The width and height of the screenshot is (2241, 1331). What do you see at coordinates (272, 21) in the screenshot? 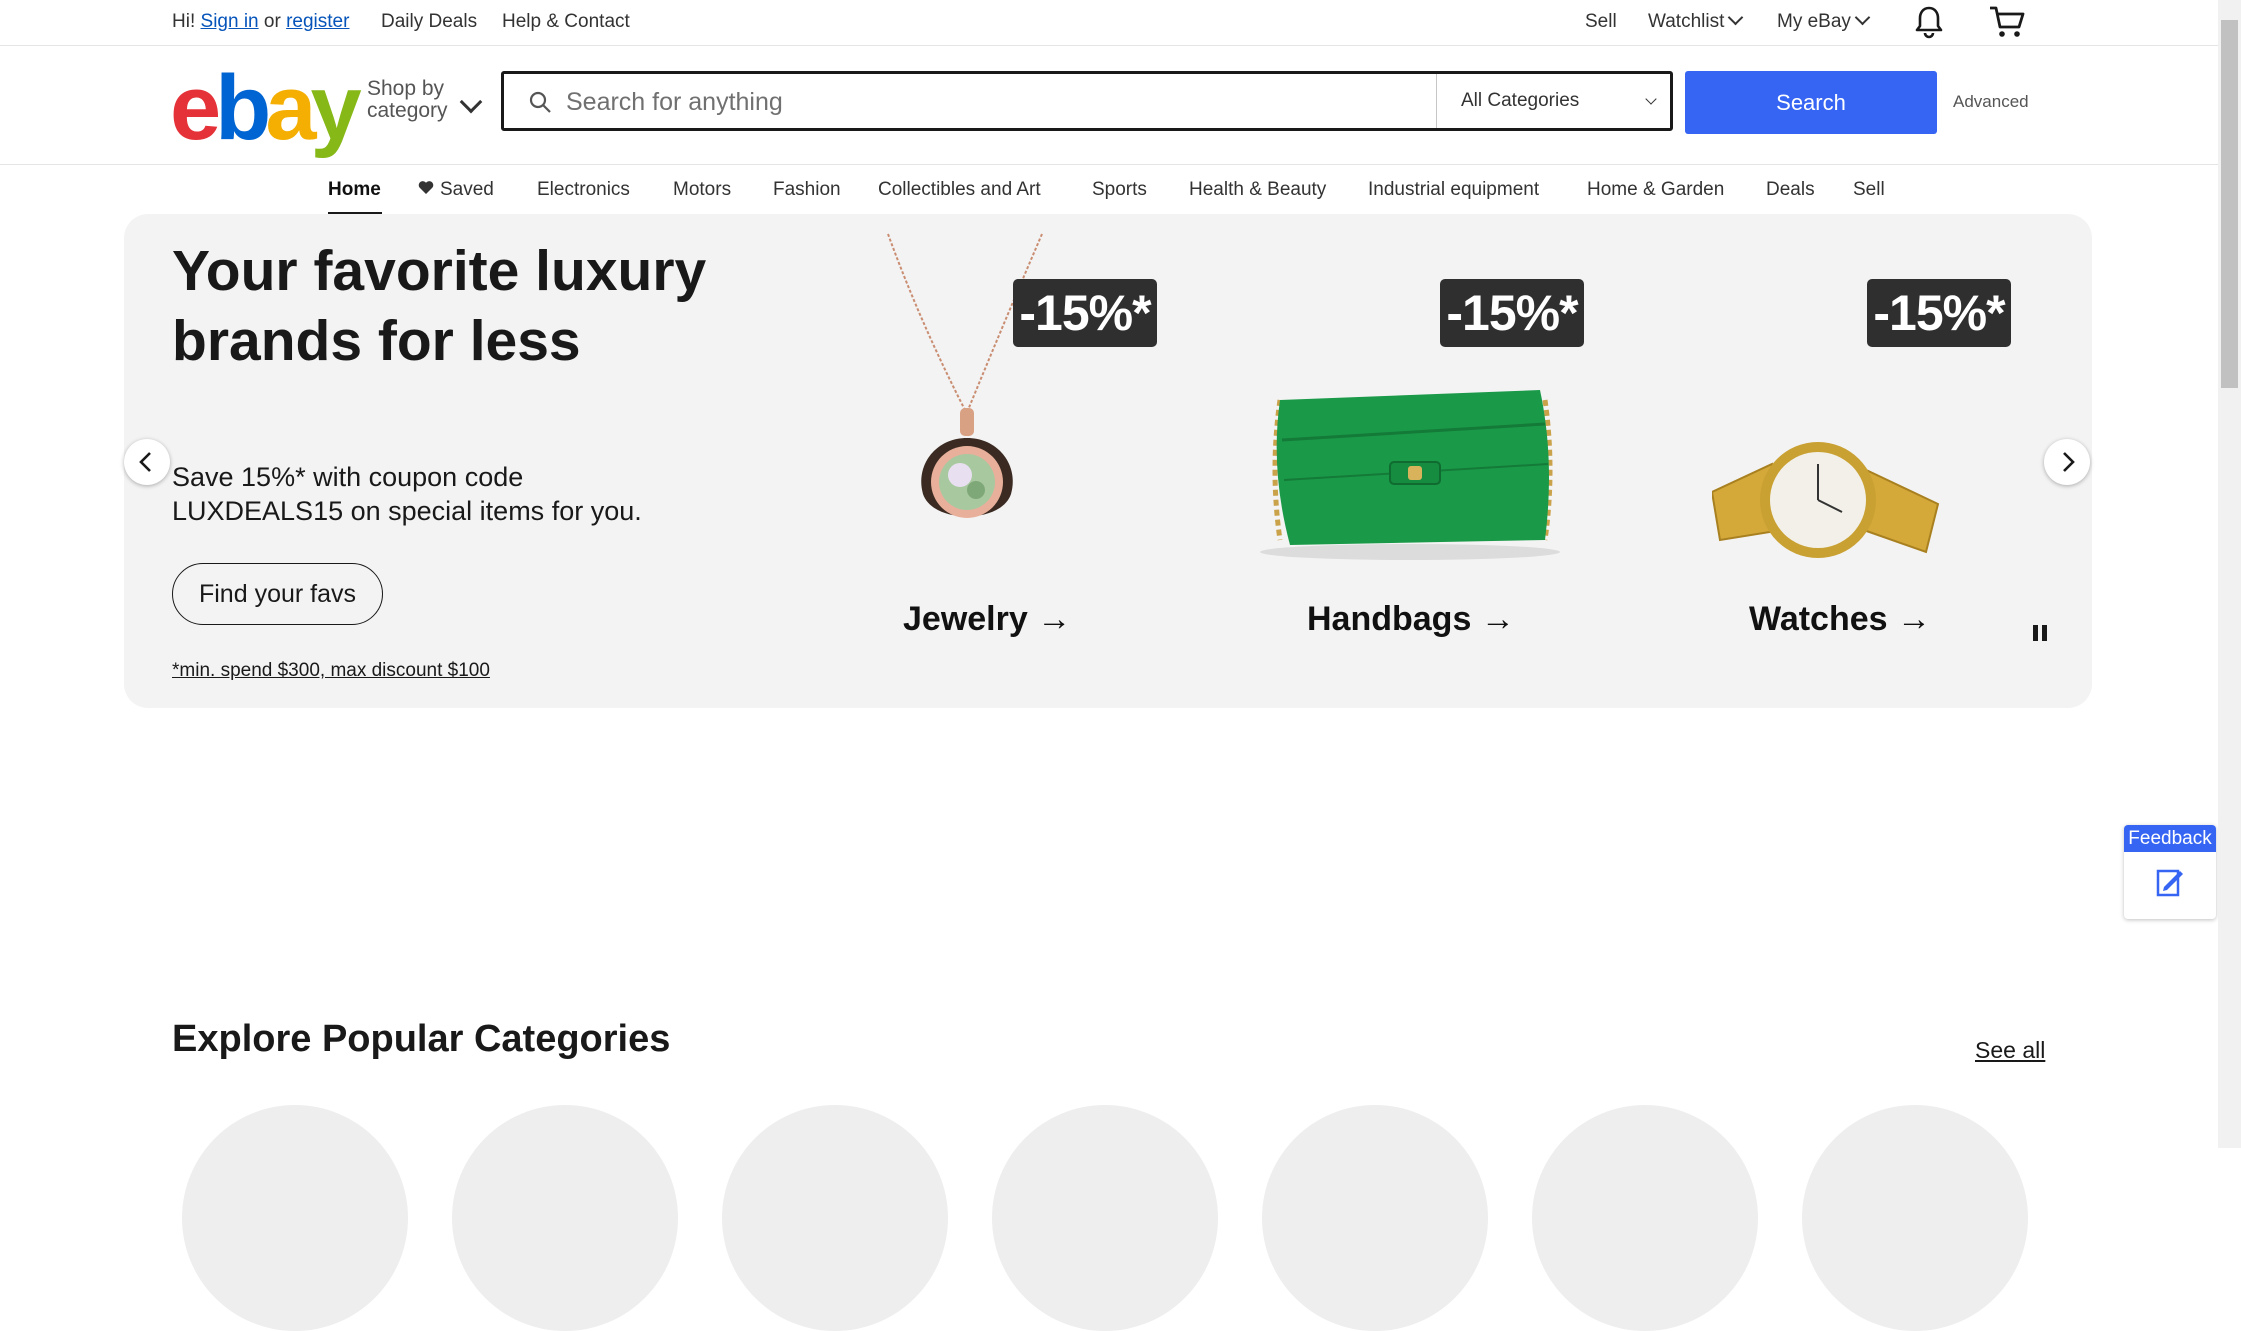
I see `greeting-or: or` at bounding box center [272, 21].